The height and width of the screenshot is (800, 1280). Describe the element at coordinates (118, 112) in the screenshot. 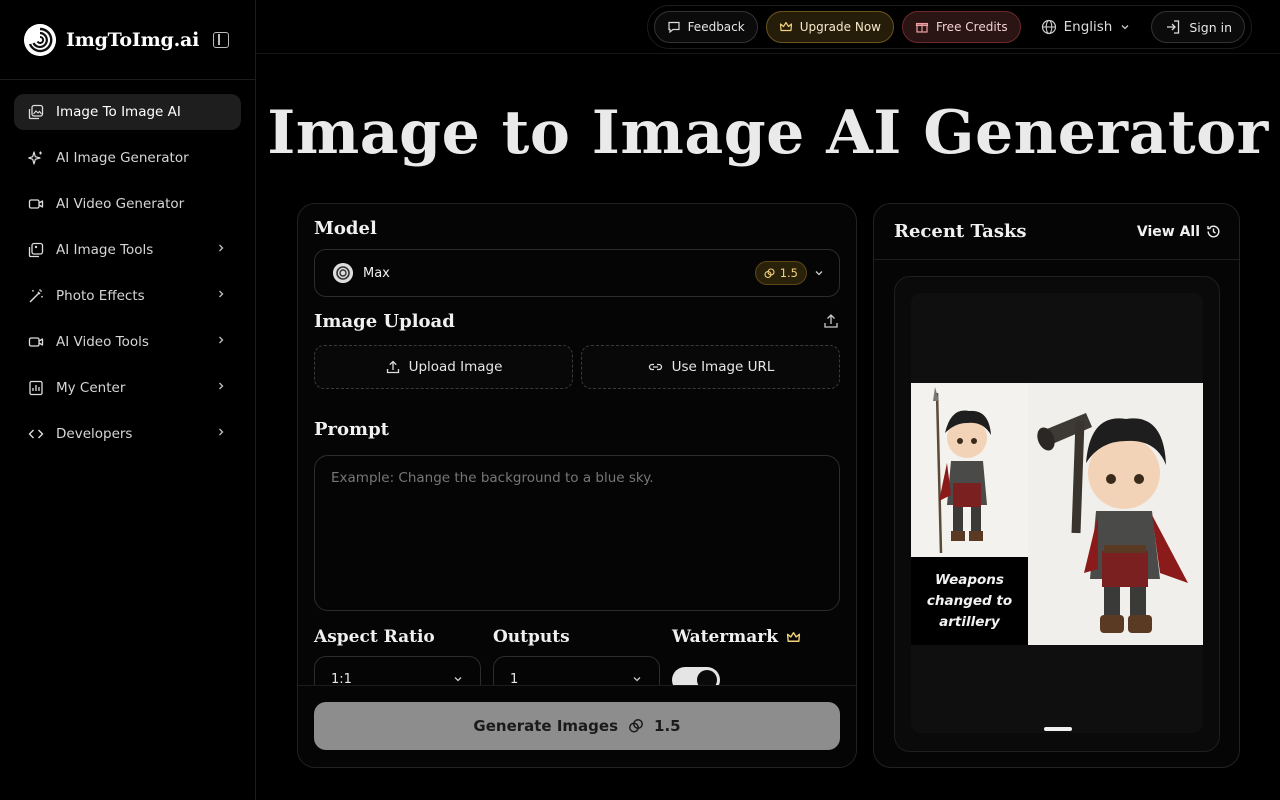

I see `sidebar-item-label: Image To Image AI` at that location.